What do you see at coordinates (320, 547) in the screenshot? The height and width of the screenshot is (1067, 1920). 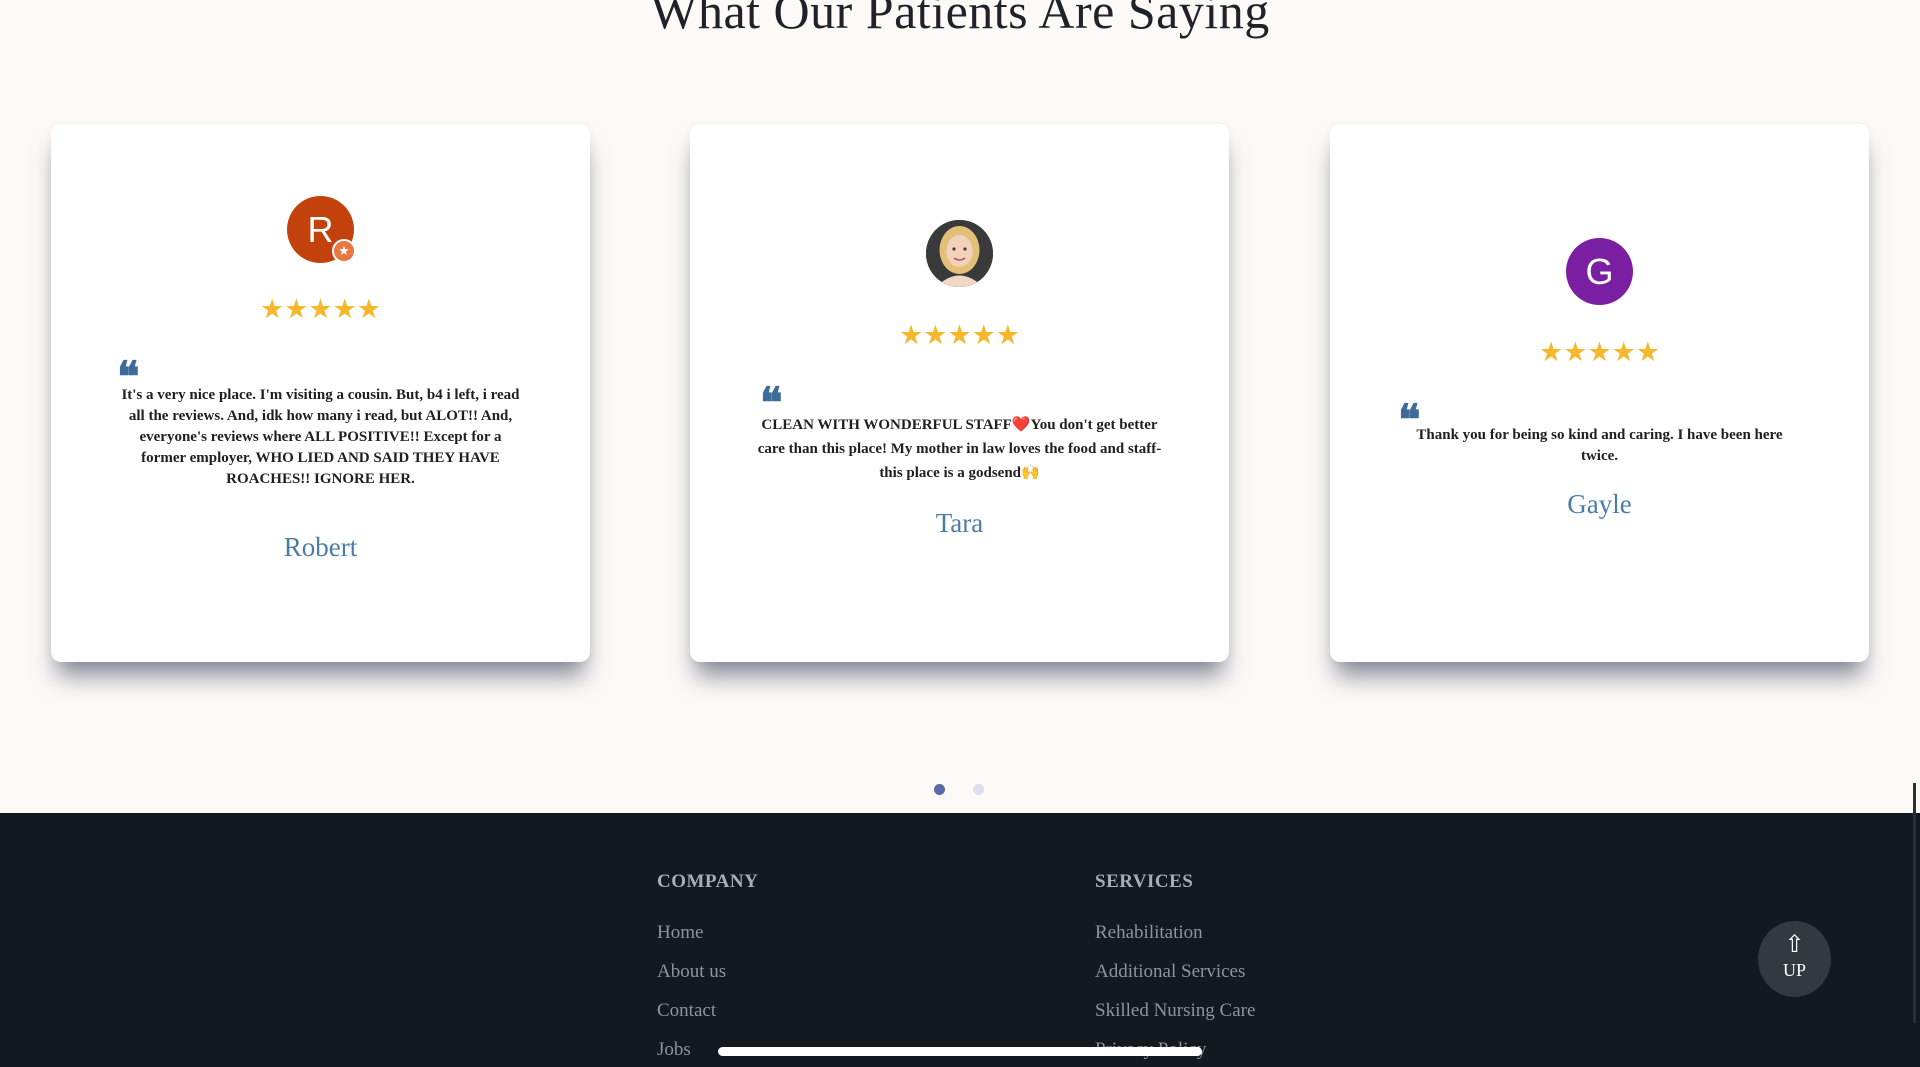 I see `reviewer-name: Robert` at bounding box center [320, 547].